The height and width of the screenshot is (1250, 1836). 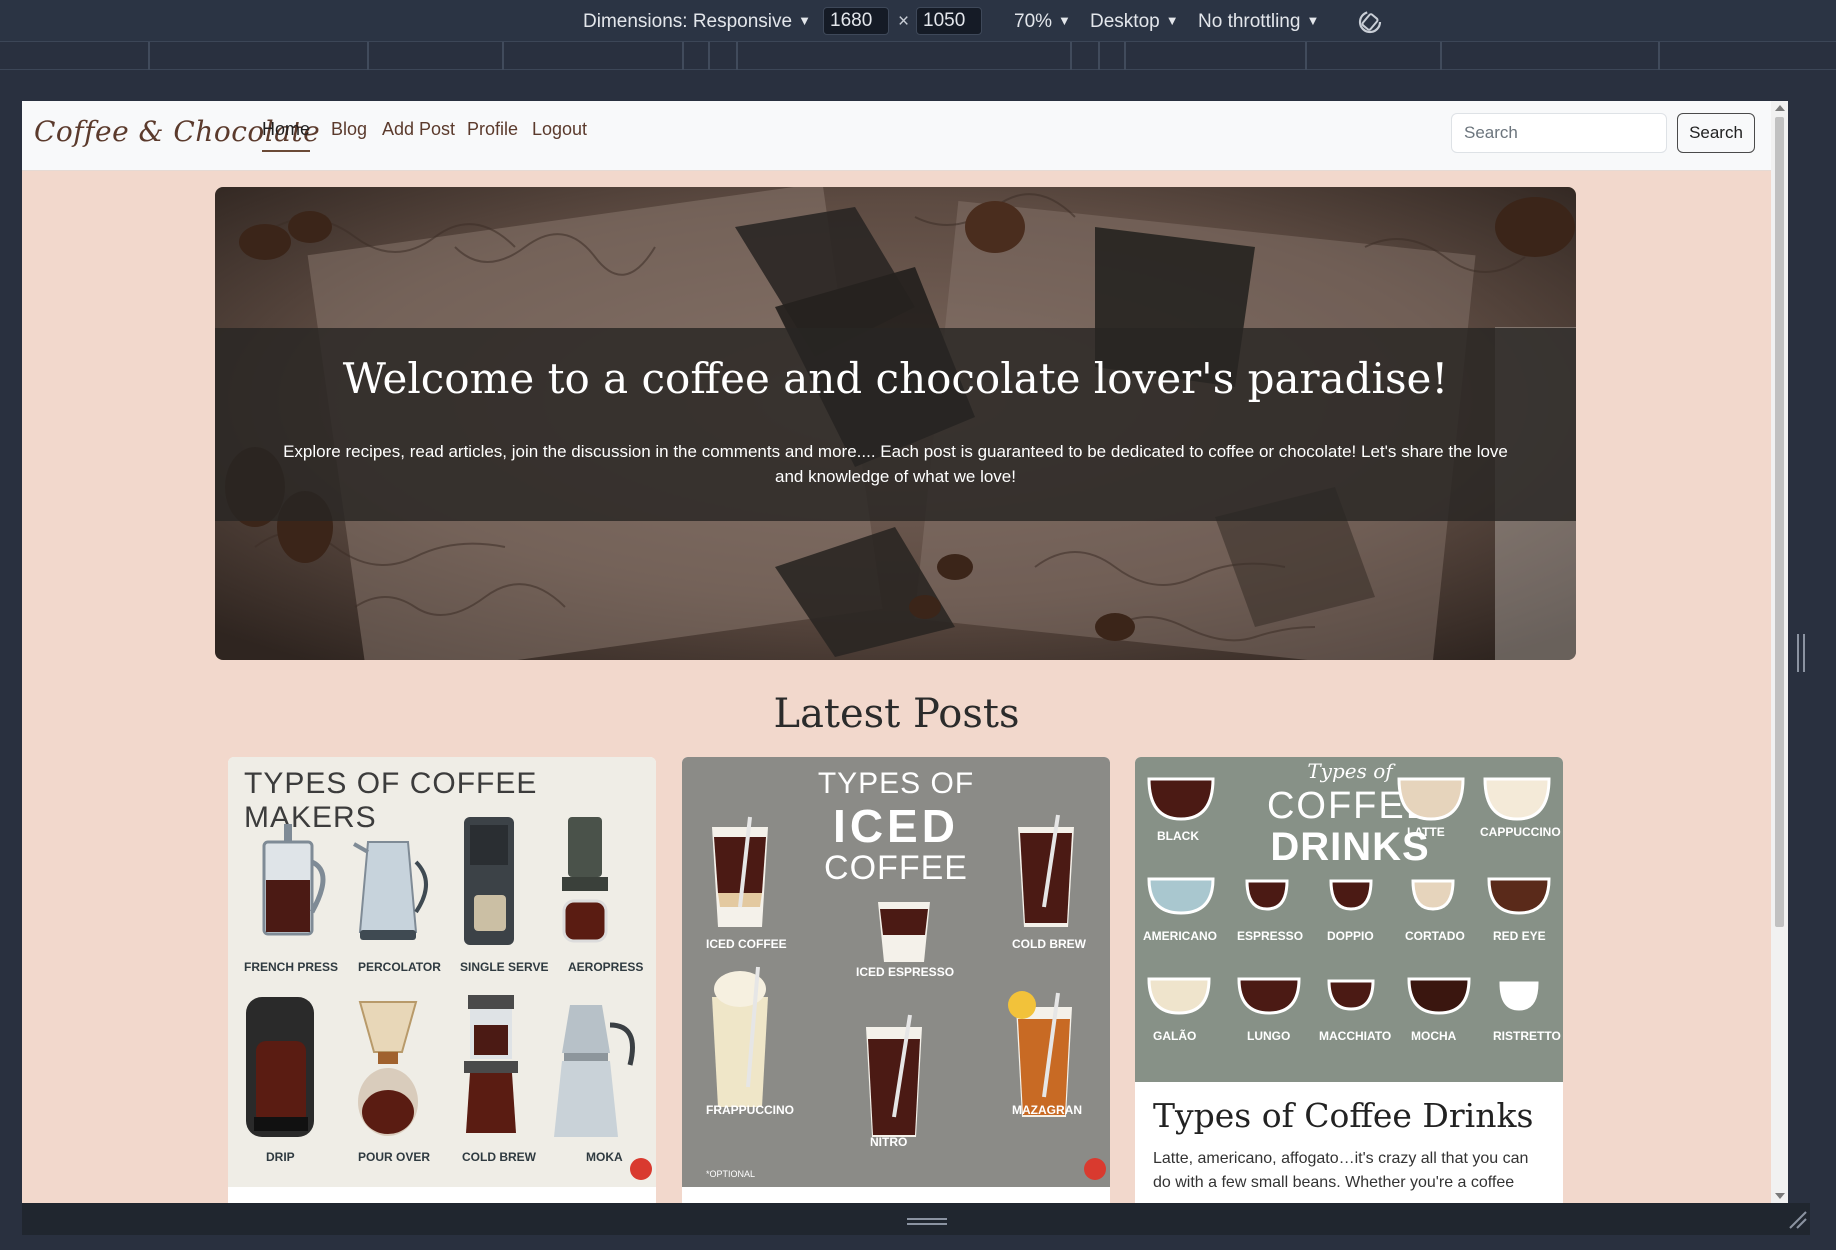 What do you see at coordinates (1801, 653) in the screenshot?
I see `resize-handle-right` at bounding box center [1801, 653].